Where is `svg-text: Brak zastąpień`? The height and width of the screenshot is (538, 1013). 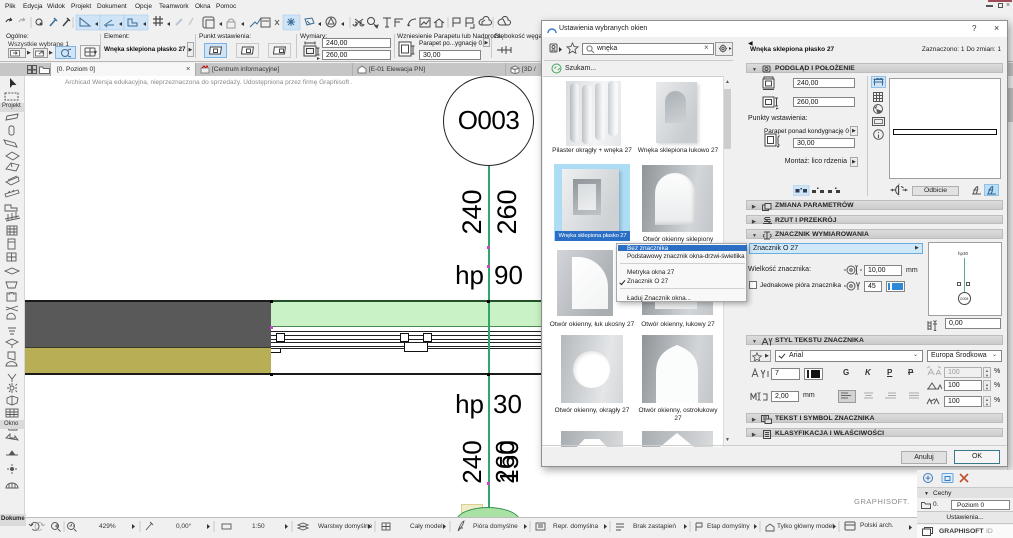 svg-text: Brak zastąpień is located at coordinates (654, 526).